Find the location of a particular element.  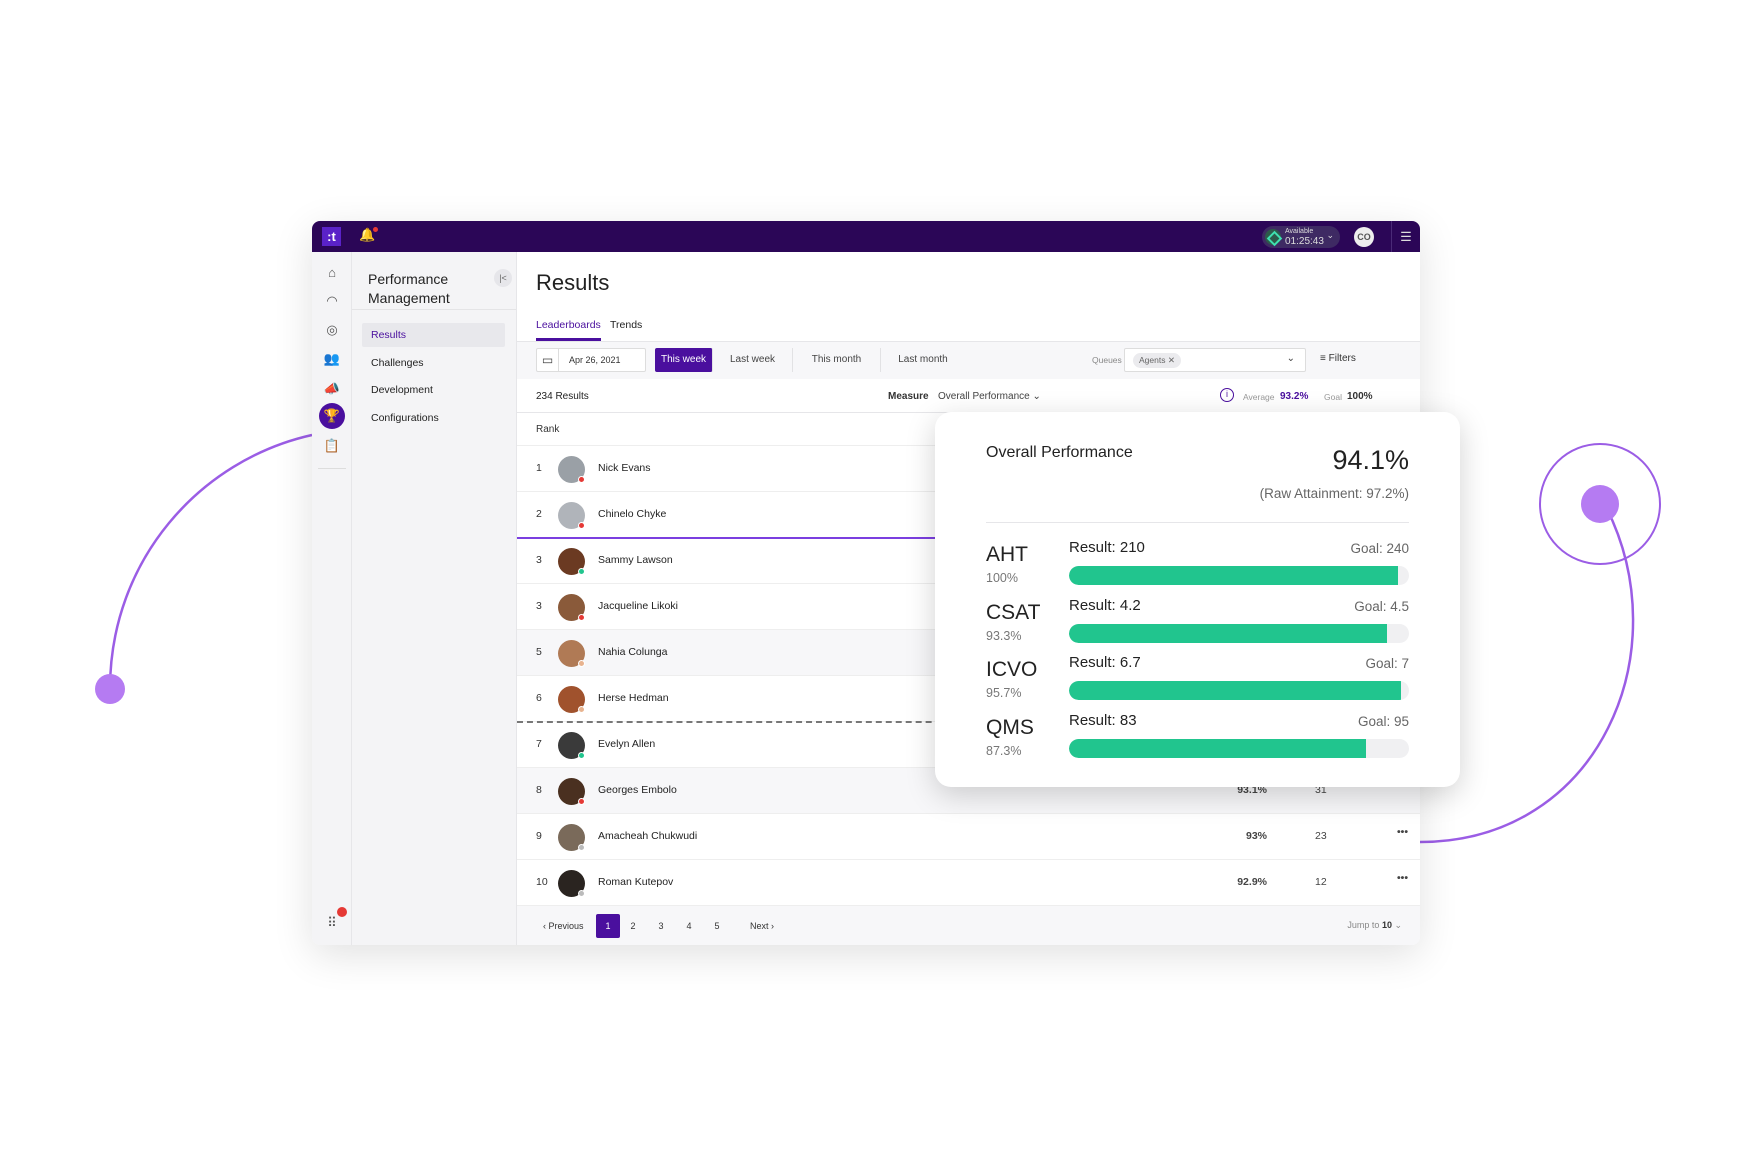

jump-to-select: Jump to 10 ⌄ is located at coordinates (1374, 925).